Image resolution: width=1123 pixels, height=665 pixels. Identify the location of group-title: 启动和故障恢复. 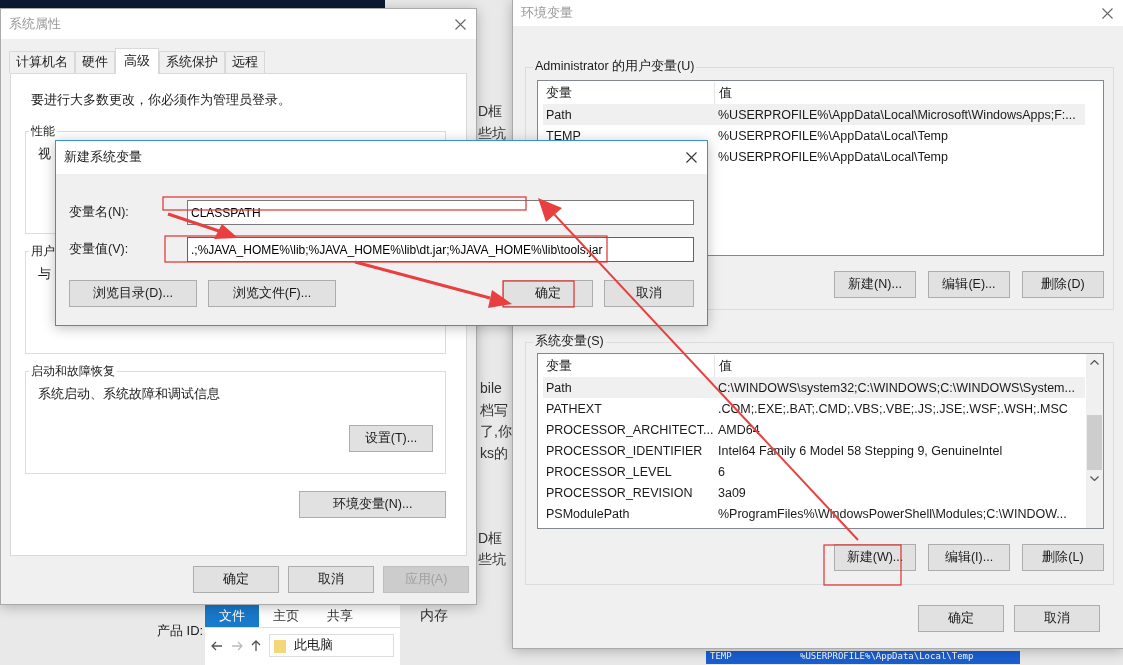
(73, 371).